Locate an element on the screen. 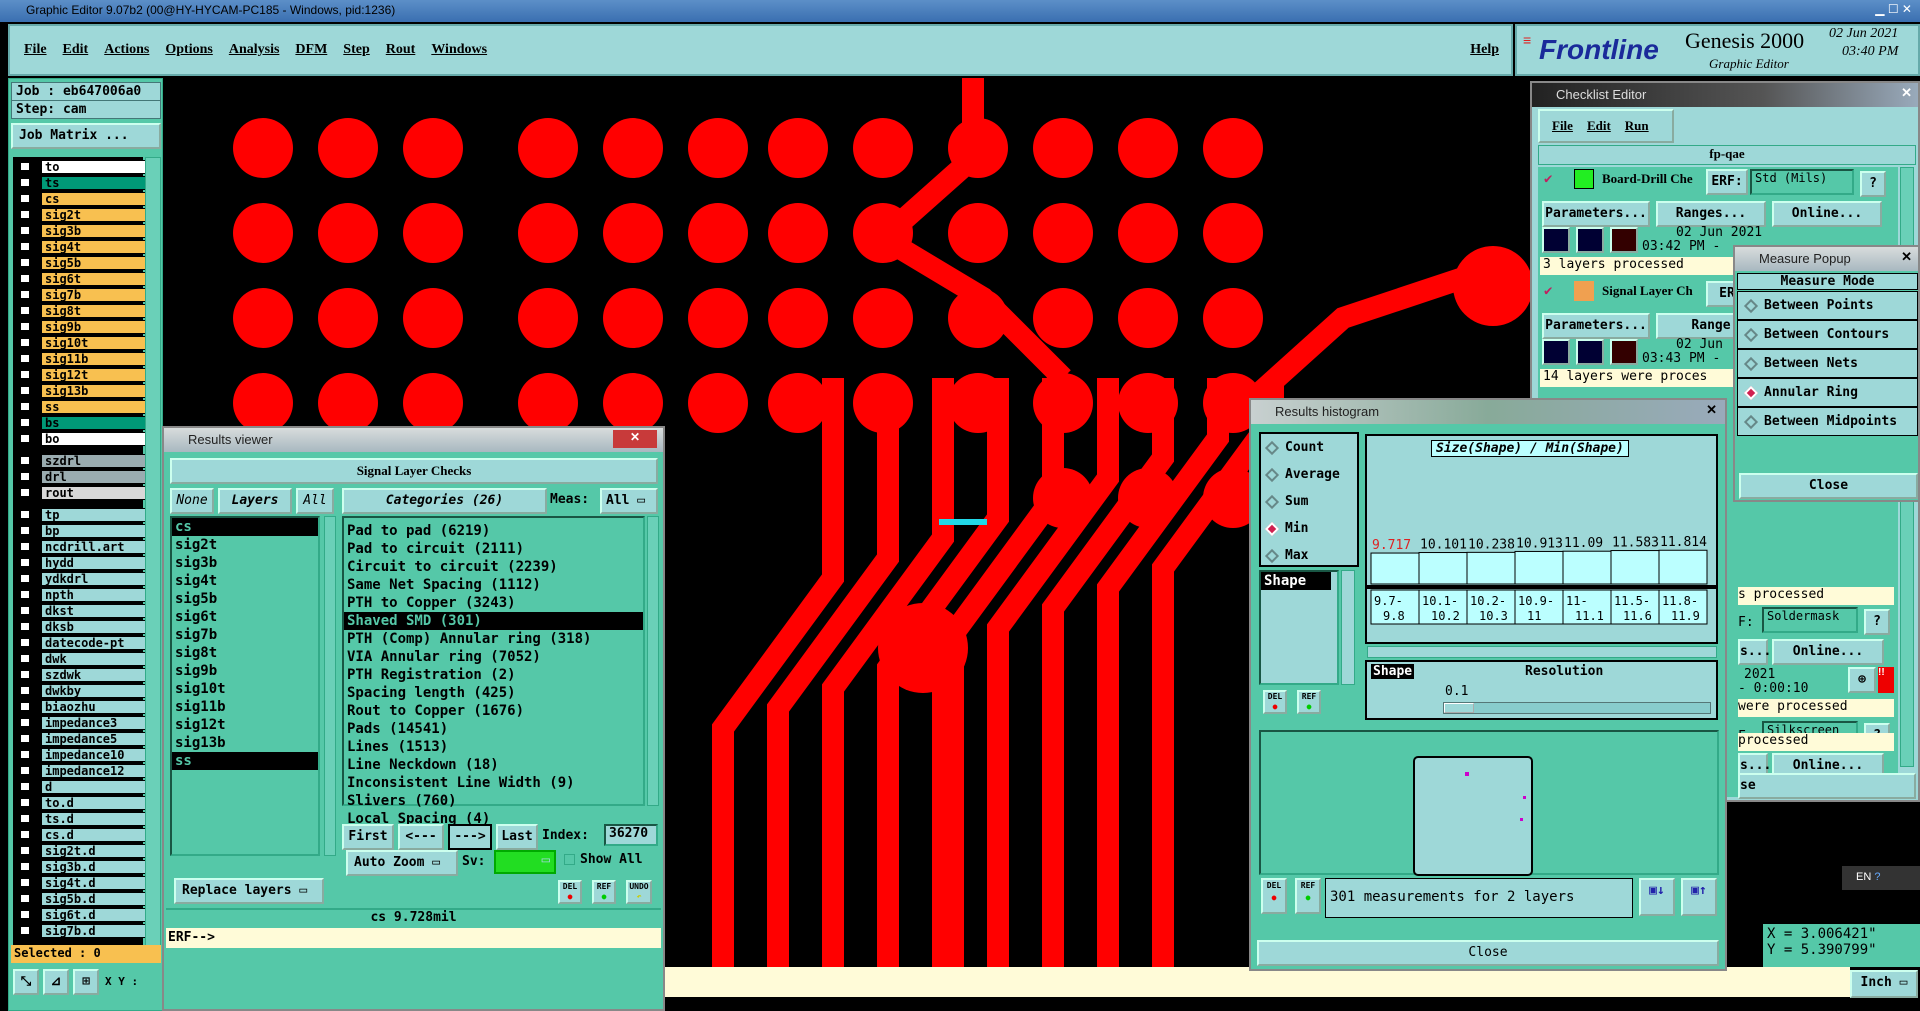 This screenshot has width=1920, height=1011. measure-mode-option: Between Points is located at coordinates (1827, 305).